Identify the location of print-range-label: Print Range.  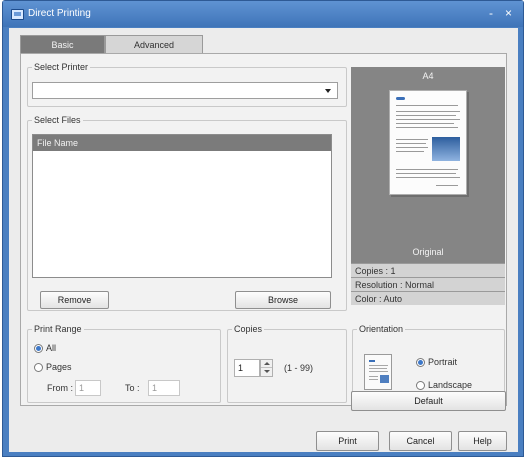
(58, 329).